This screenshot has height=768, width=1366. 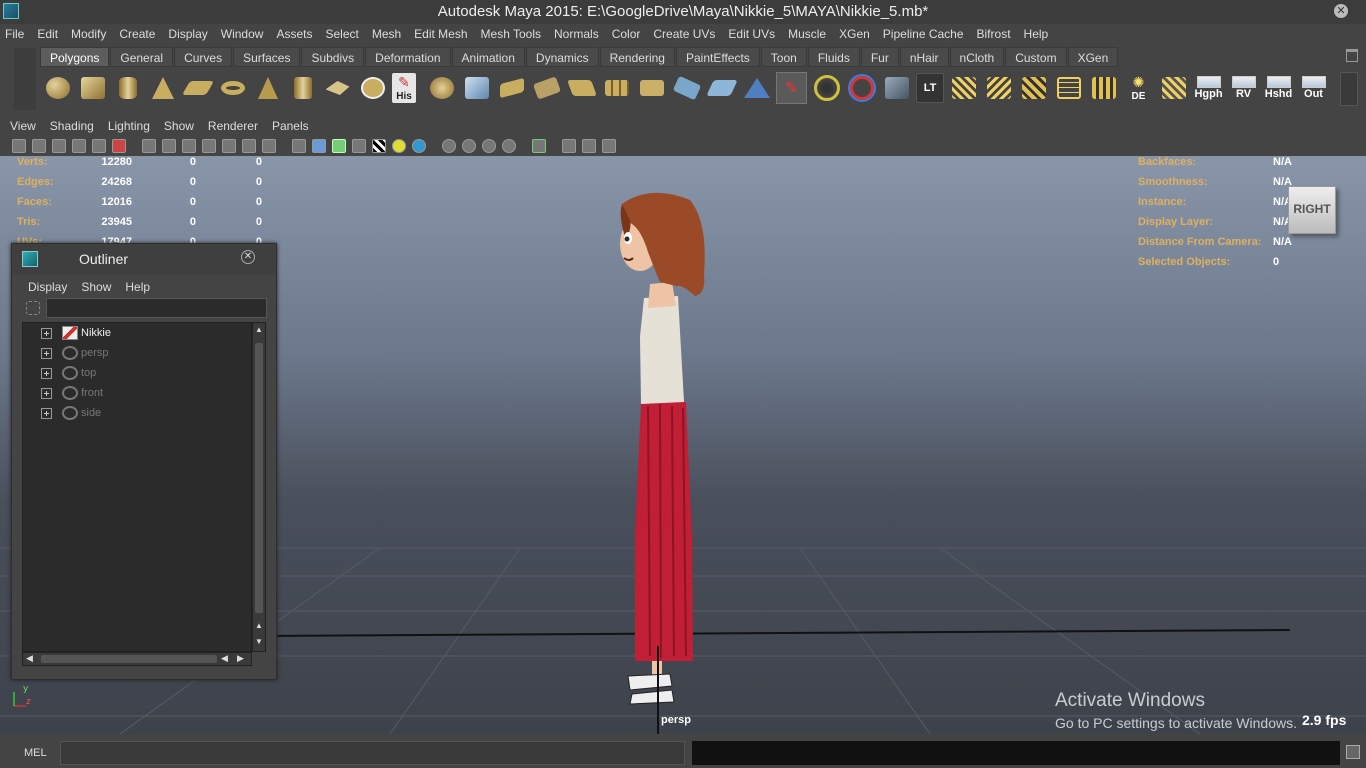 I want to click on menu-display: Display, so click(x=187, y=34).